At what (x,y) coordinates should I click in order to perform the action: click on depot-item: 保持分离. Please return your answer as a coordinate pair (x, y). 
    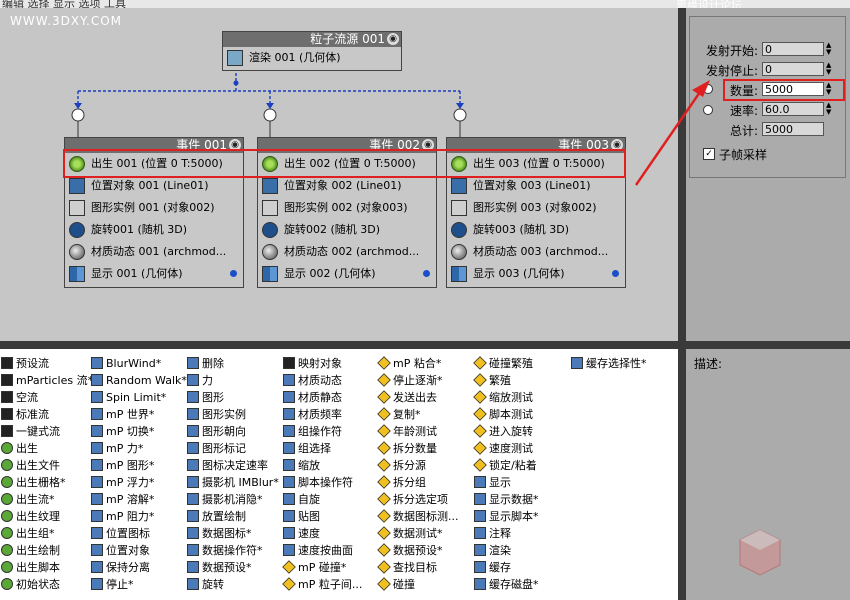
    Looking at the image, I should click on (138, 567).